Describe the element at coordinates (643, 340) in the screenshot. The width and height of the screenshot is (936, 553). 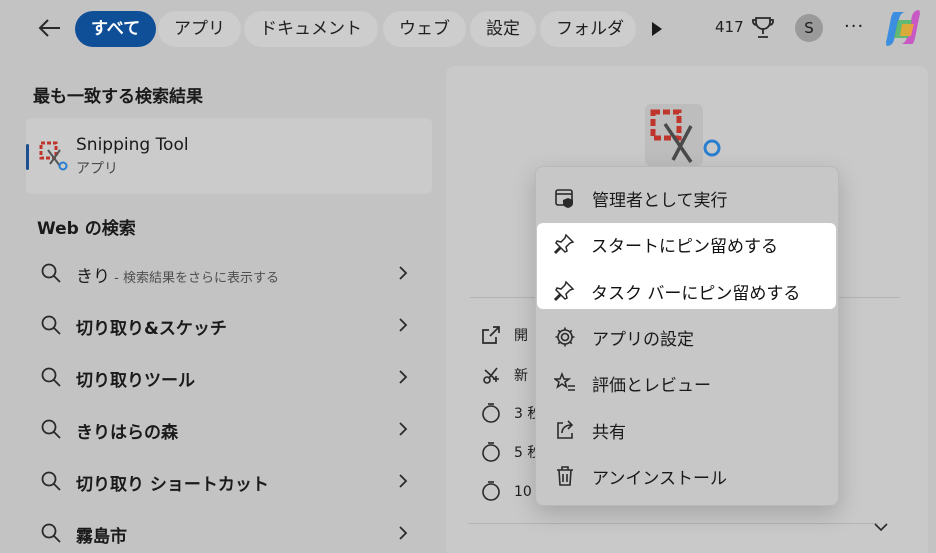
I see `menu-item-label: アプリの設定` at that location.